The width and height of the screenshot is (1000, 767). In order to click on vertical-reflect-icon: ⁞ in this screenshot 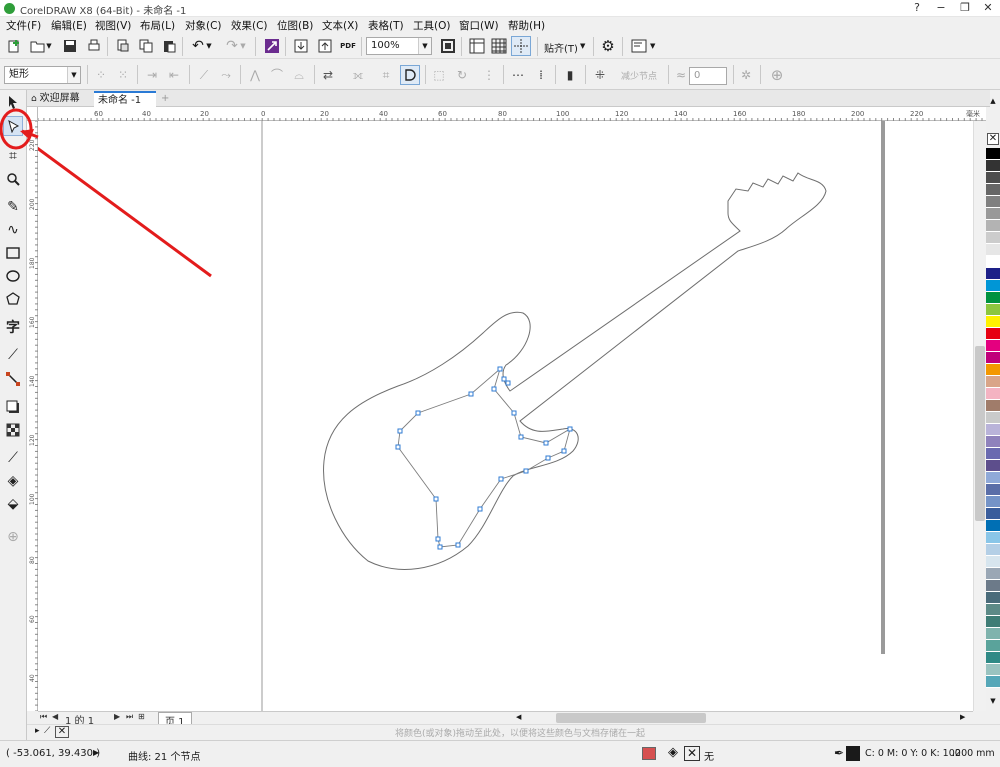, I will do `click(541, 75)`.